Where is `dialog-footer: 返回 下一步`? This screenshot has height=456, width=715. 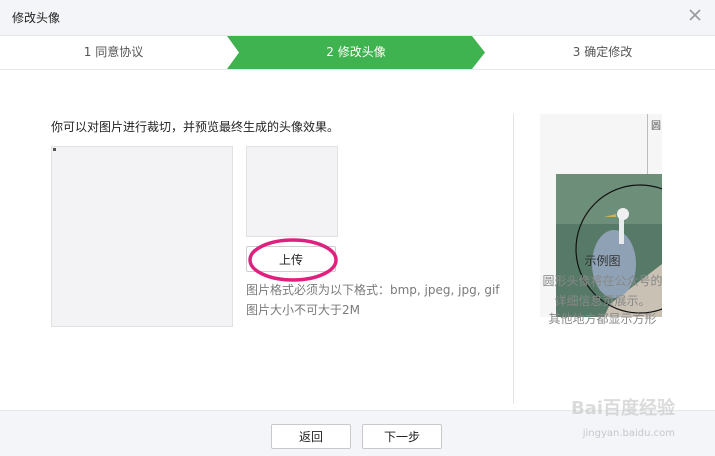 dialog-footer: 返回 下一步 is located at coordinates (357, 433).